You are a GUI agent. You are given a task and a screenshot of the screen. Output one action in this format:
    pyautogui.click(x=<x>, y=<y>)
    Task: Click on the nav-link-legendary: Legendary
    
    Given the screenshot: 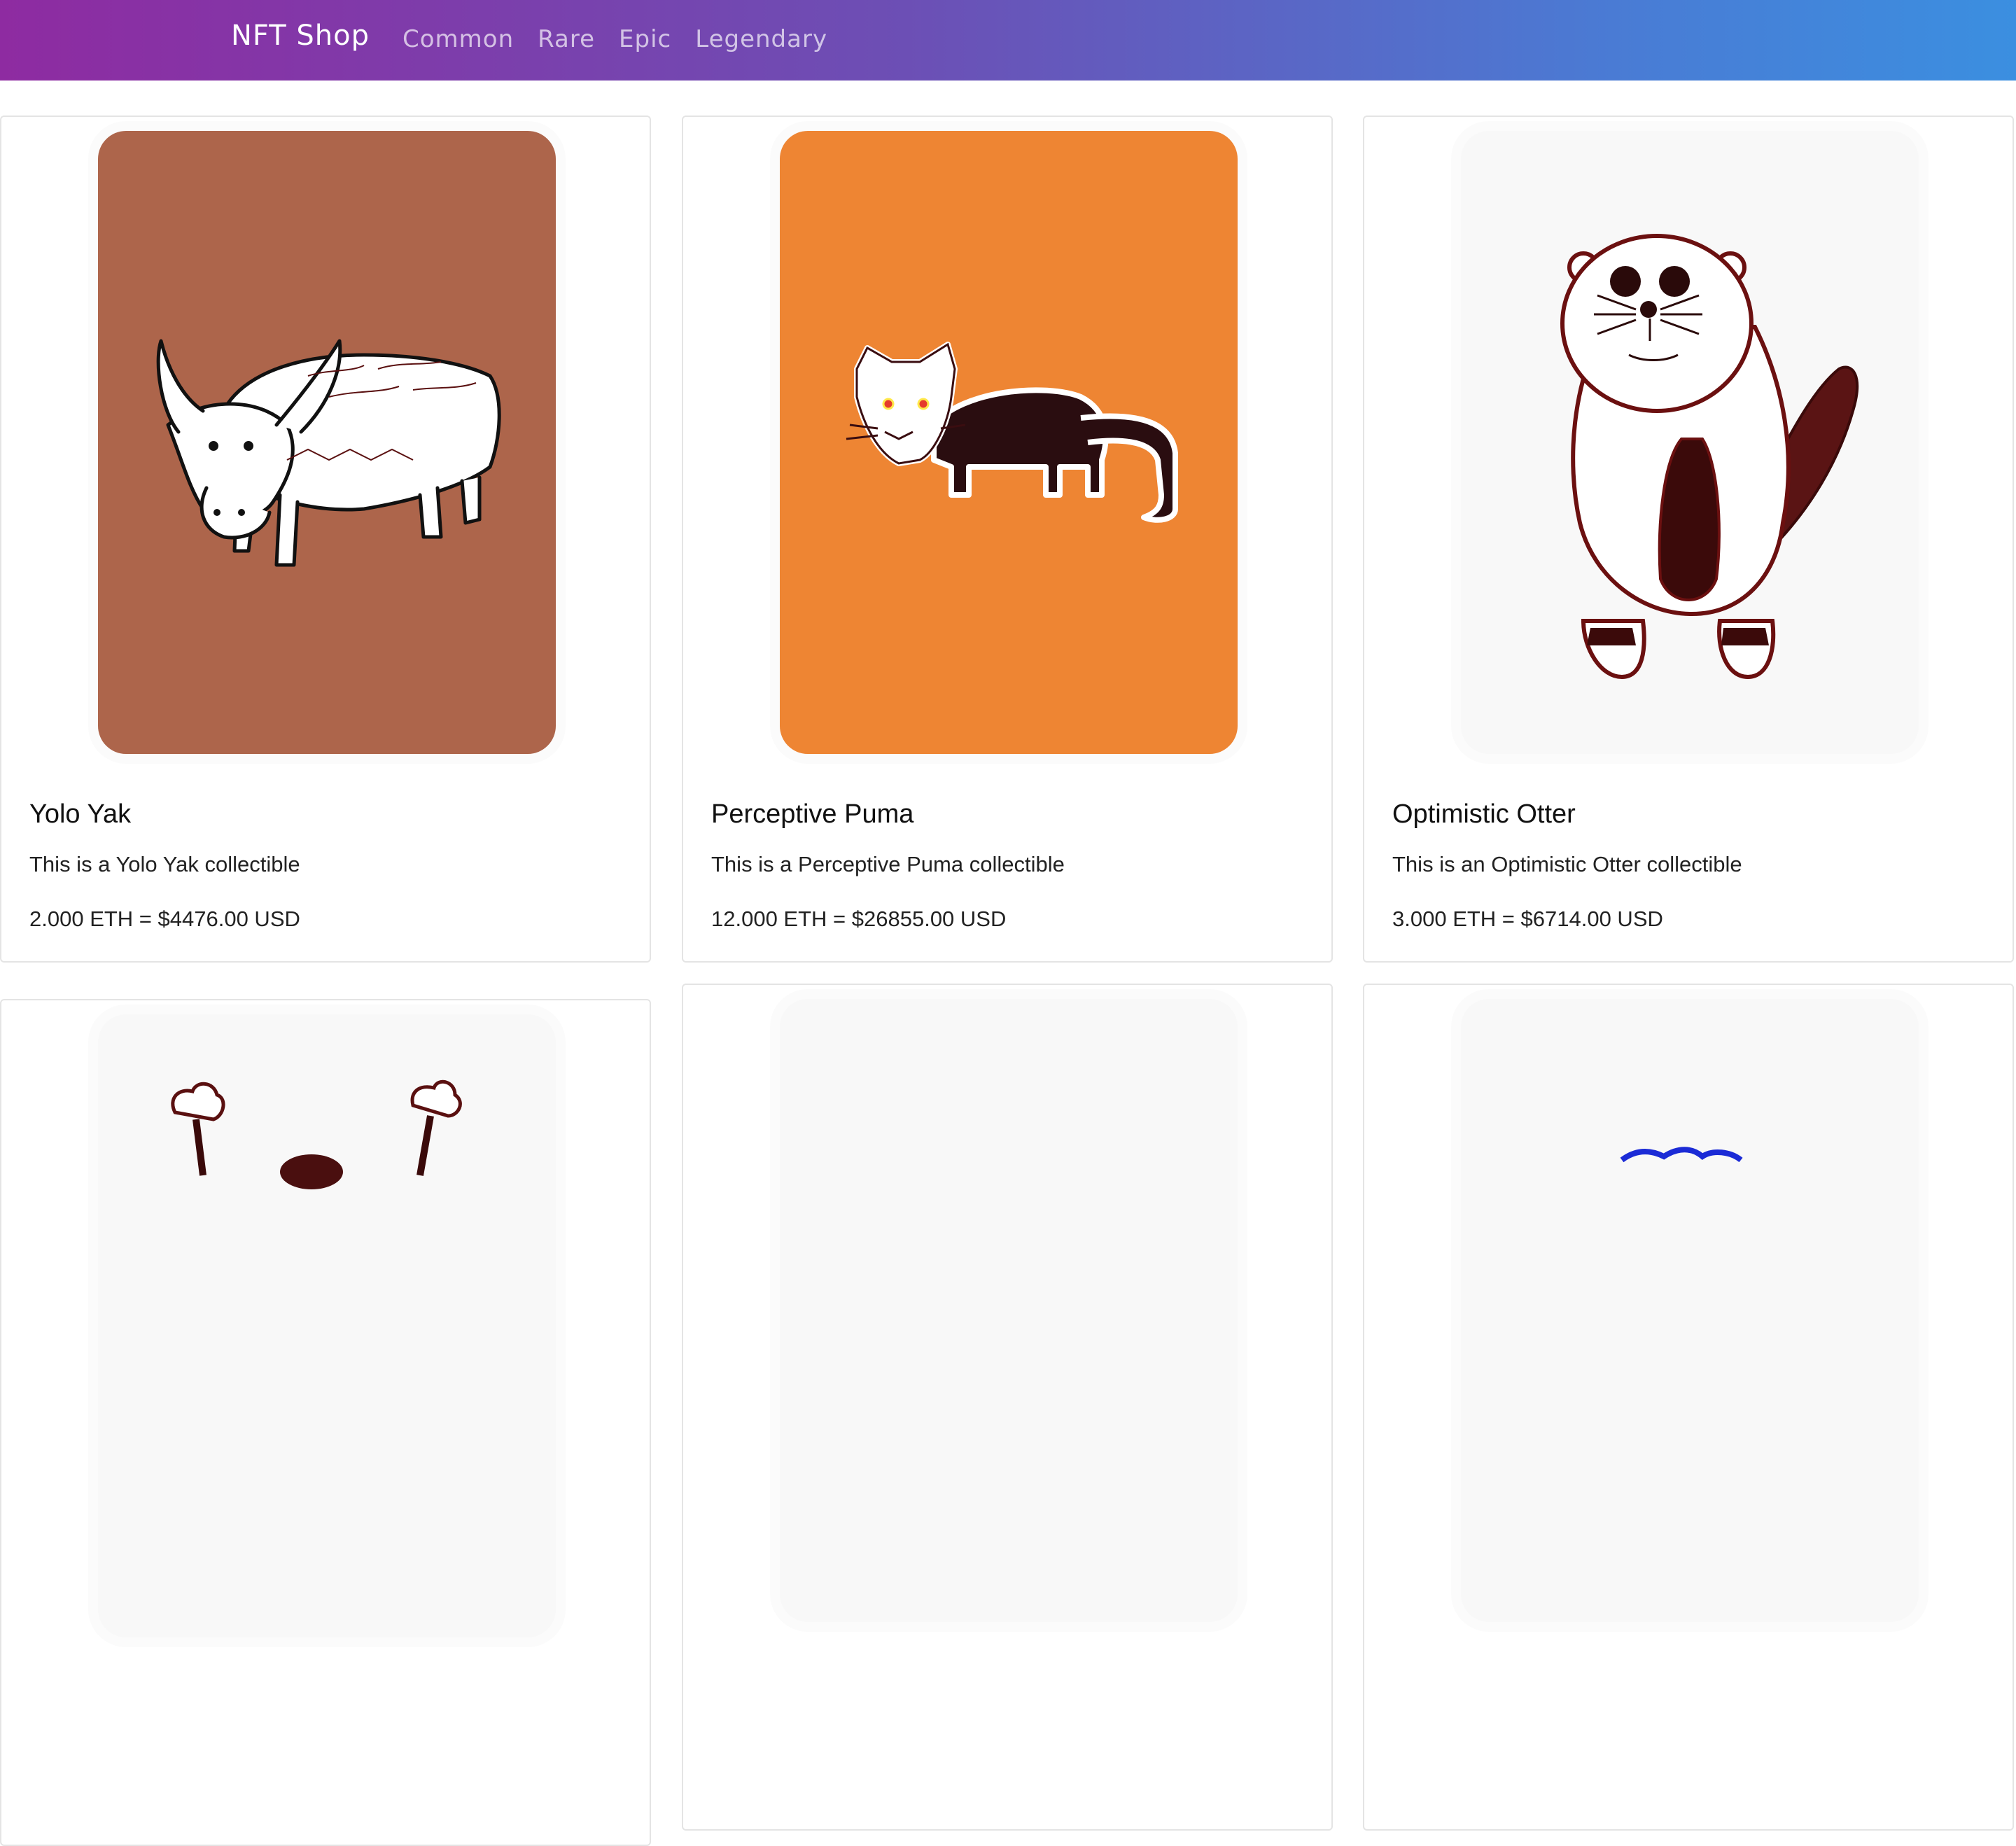 What is the action you would take?
    pyautogui.click(x=761, y=39)
    